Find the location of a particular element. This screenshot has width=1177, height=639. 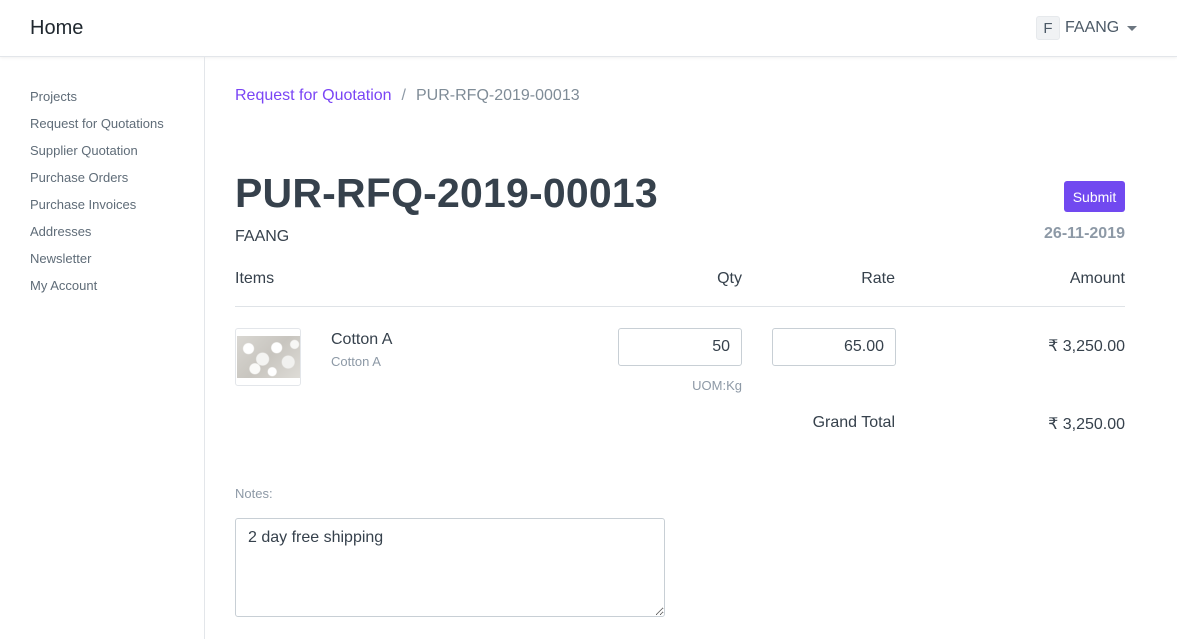

column-header-rate: Rate is located at coordinates (878, 278).